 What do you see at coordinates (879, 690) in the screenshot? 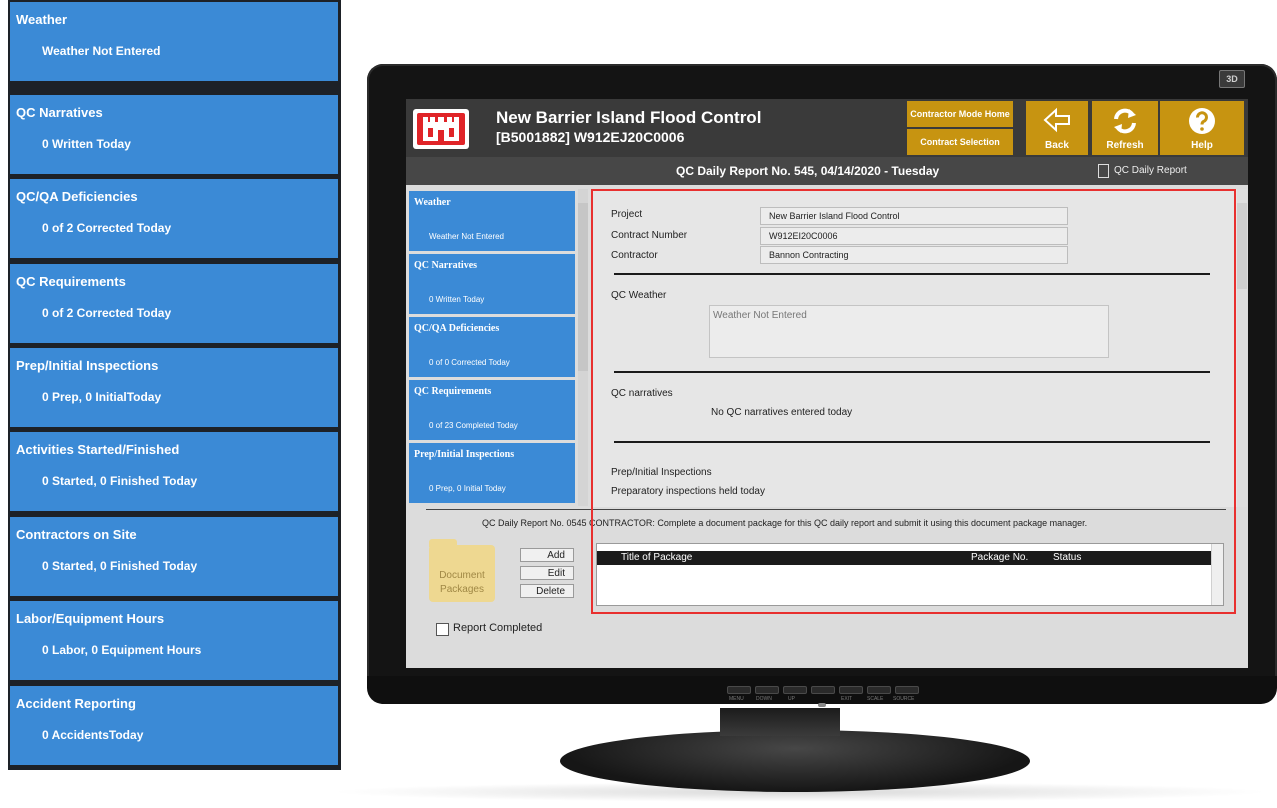
I see `scale-key` at bounding box center [879, 690].